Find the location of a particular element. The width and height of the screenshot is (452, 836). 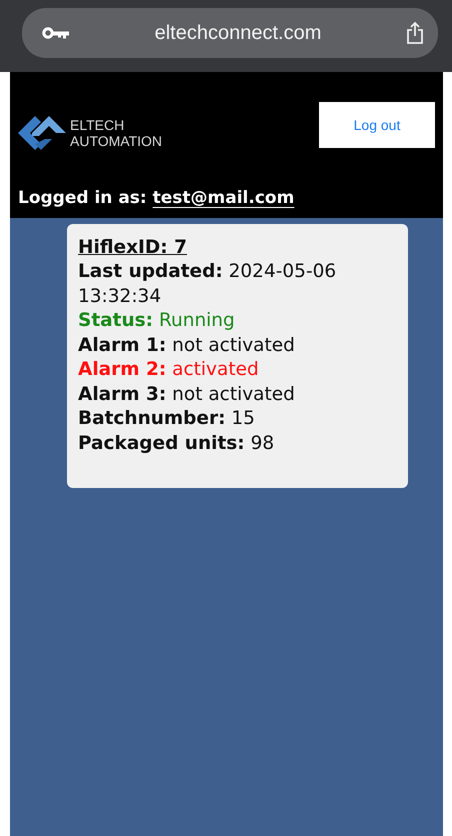

logout-button: Log out is located at coordinates (377, 125).